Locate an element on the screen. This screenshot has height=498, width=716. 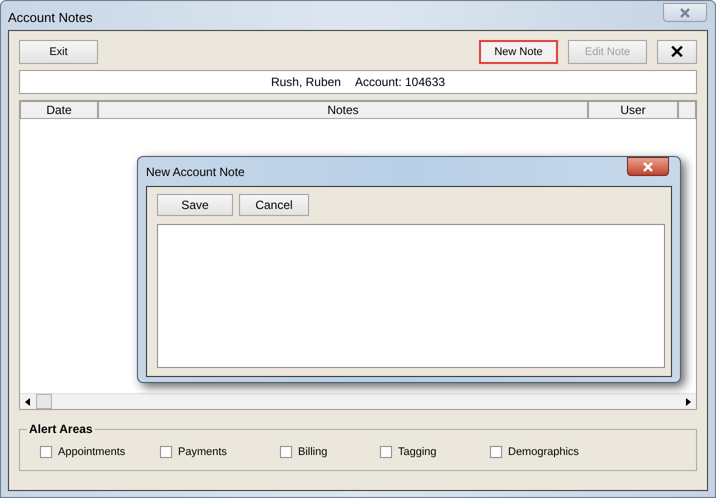
close-button: ✕ is located at coordinates (677, 52).